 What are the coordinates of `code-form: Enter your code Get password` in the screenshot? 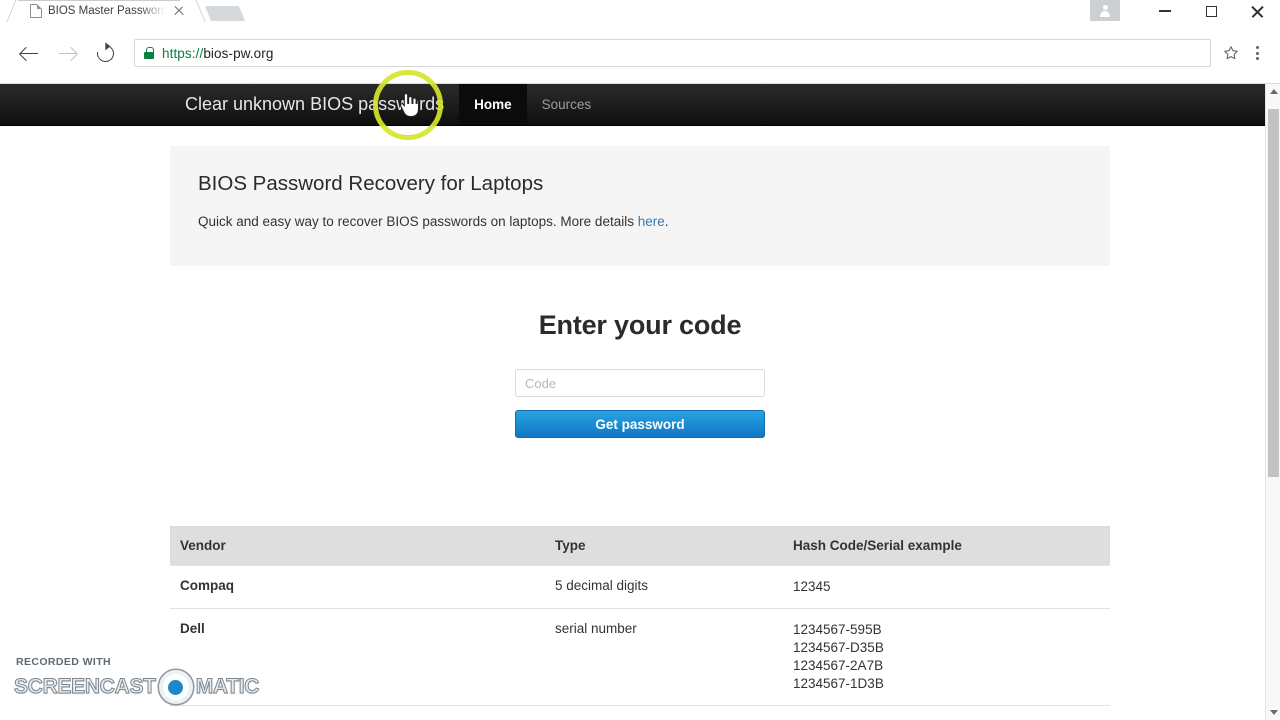 It's located at (640, 374).